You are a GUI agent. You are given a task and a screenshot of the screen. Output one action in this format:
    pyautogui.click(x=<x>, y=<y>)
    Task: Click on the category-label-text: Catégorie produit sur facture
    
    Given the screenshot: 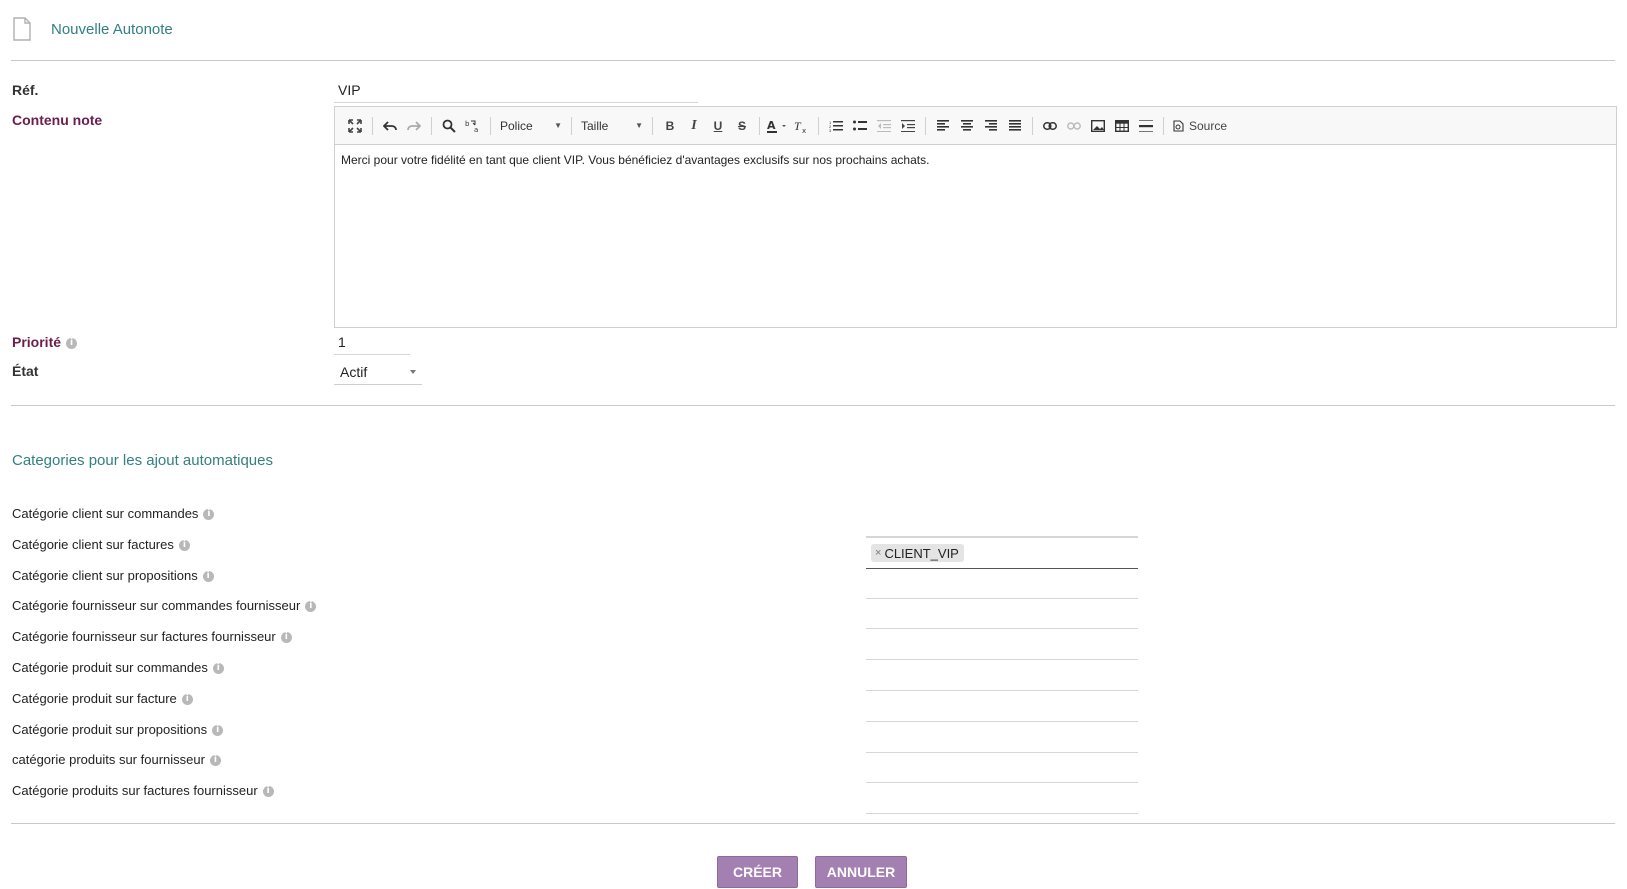 What is the action you would take?
    pyautogui.click(x=94, y=698)
    